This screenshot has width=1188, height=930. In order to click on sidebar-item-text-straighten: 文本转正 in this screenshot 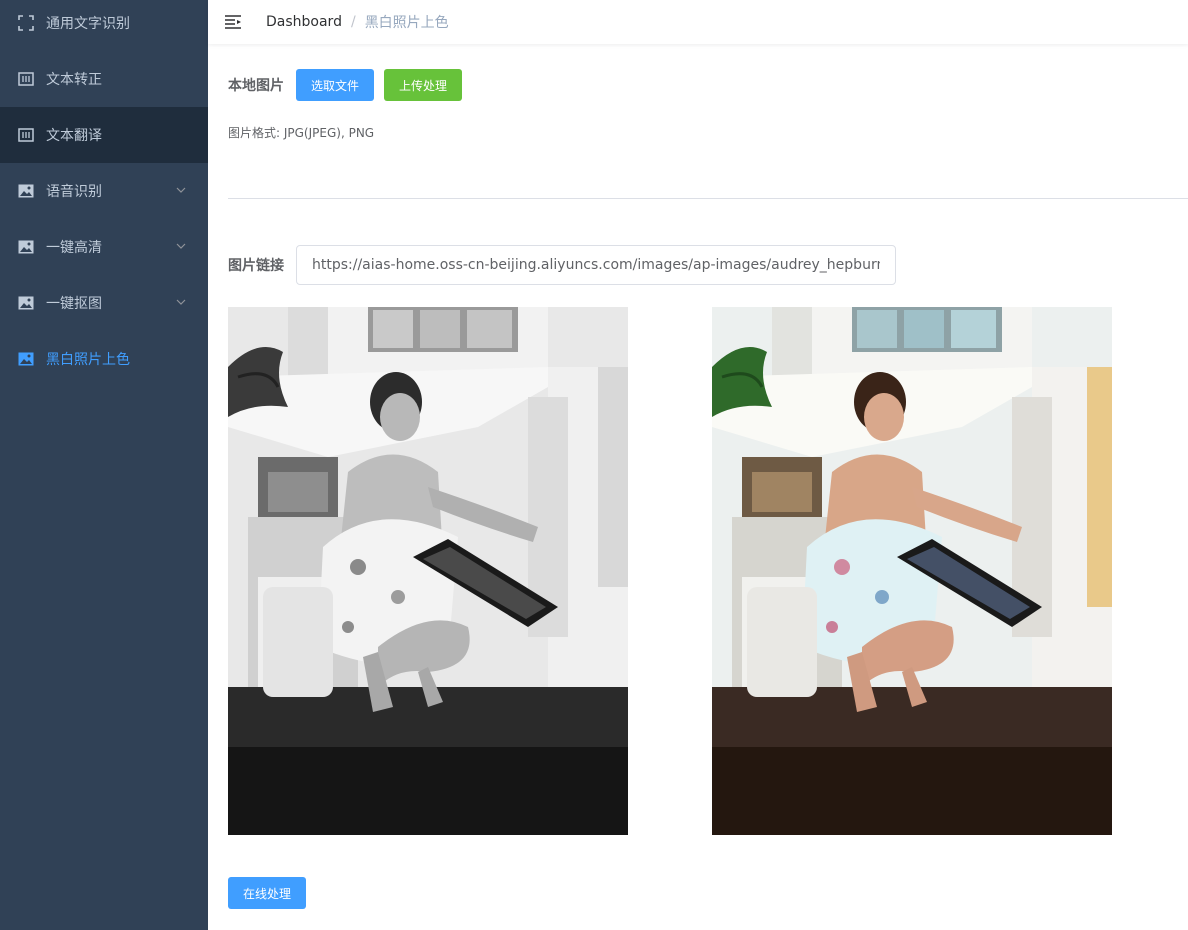, I will do `click(104, 79)`.